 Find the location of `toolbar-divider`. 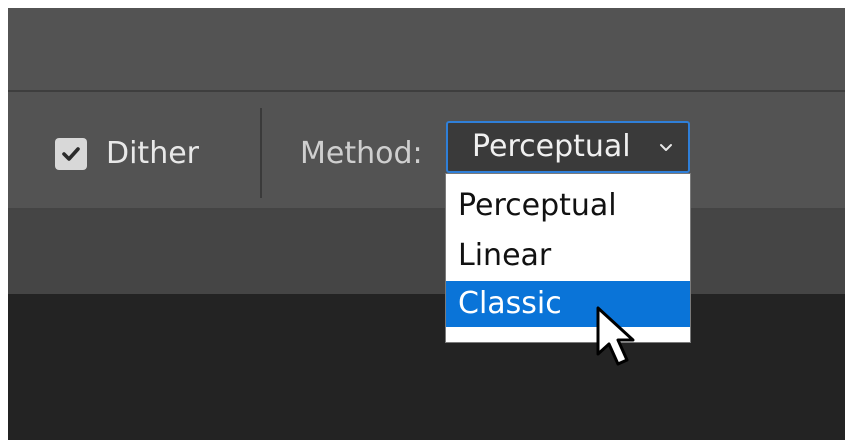

toolbar-divider is located at coordinates (261, 153).